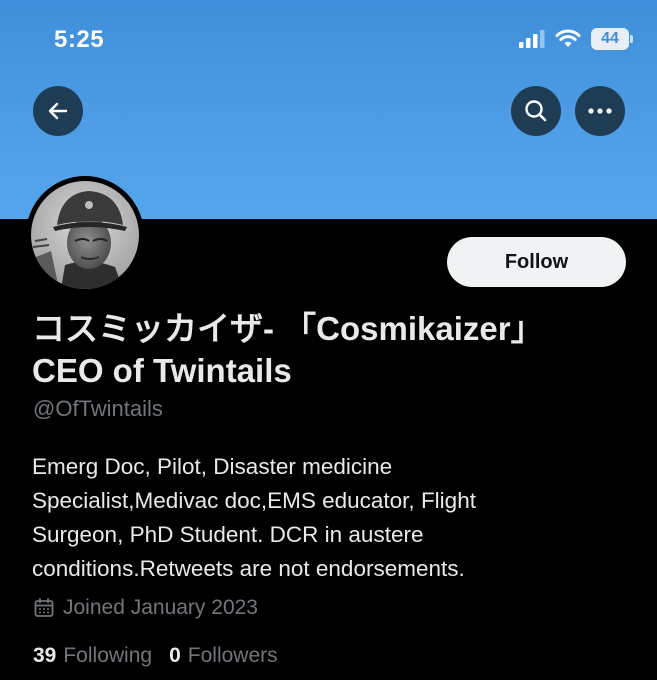  What do you see at coordinates (175, 655) in the screenshot?
I see `followers-count: 0` at bounding box center [175, 655].